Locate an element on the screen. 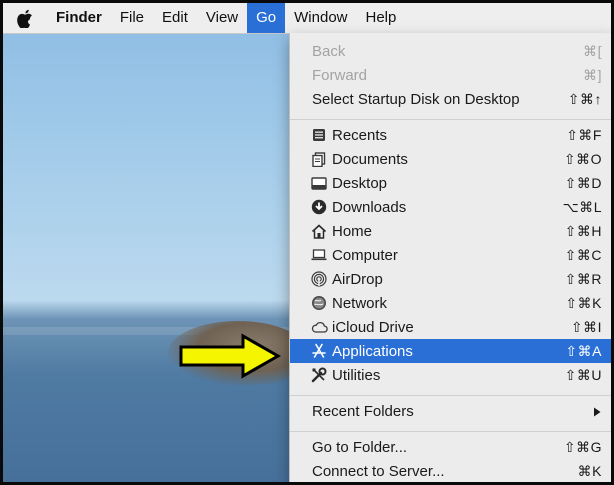 This screenshot has height=485, width=614. menu-finder: Finder is located at coordinates (79, 18).